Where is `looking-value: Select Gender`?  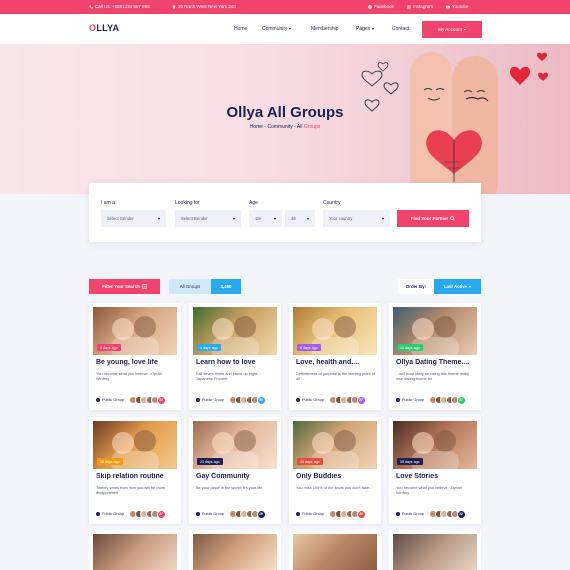
looking-value: Select Gender is located at coordinates (194, 218).